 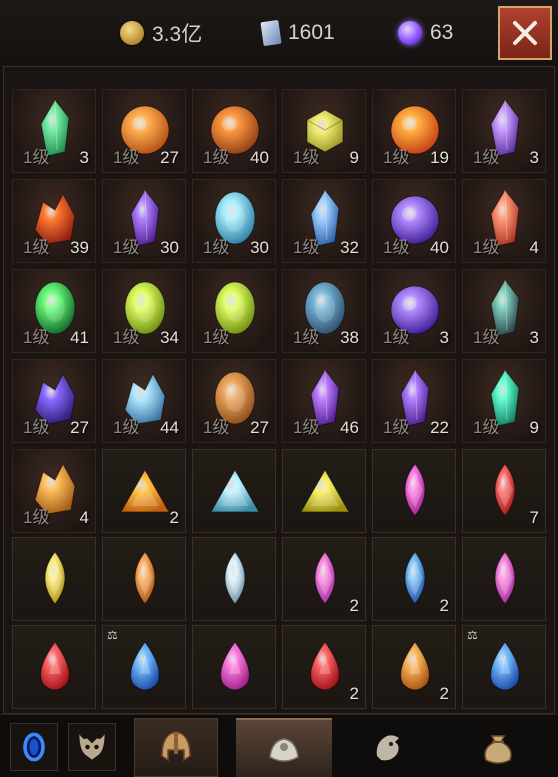 What do you see at coordinates (79, 337) in the screenshot?
I see `item-count: 41` at bounding box center [79, 337].